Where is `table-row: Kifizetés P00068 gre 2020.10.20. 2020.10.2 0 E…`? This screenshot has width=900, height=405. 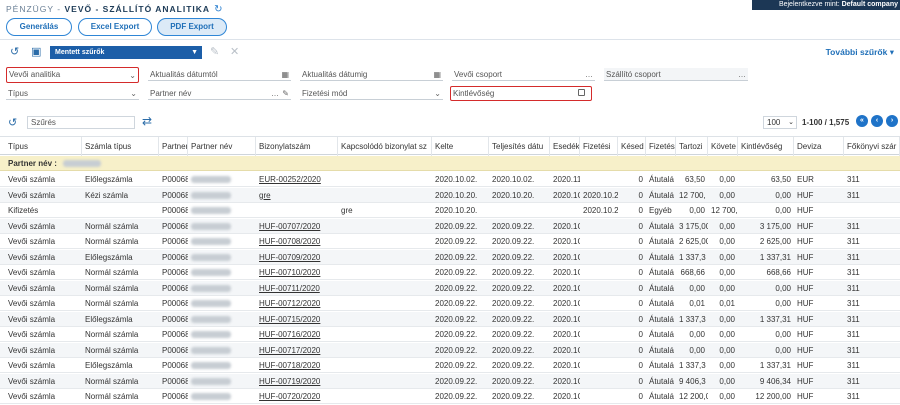 table-row: Kifizetés P00068 gre 2020.10.20. 2020.10.2 0 E… is located at coordinates (450, 210).